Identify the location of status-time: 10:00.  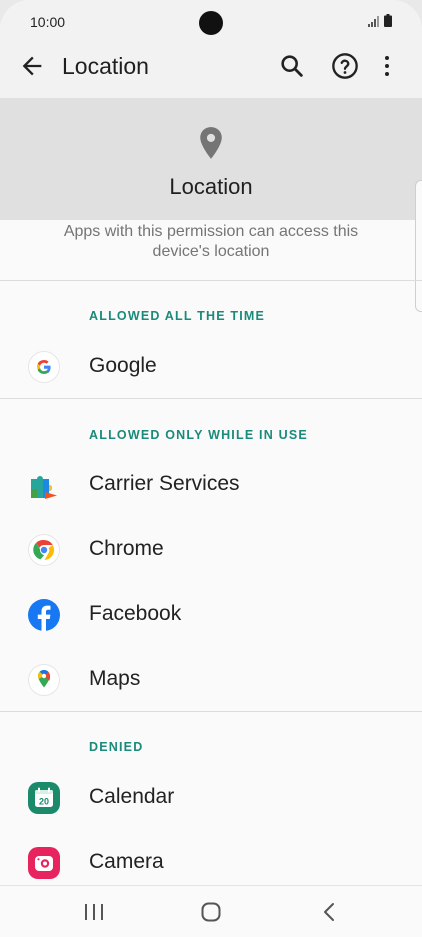
(48, 22).